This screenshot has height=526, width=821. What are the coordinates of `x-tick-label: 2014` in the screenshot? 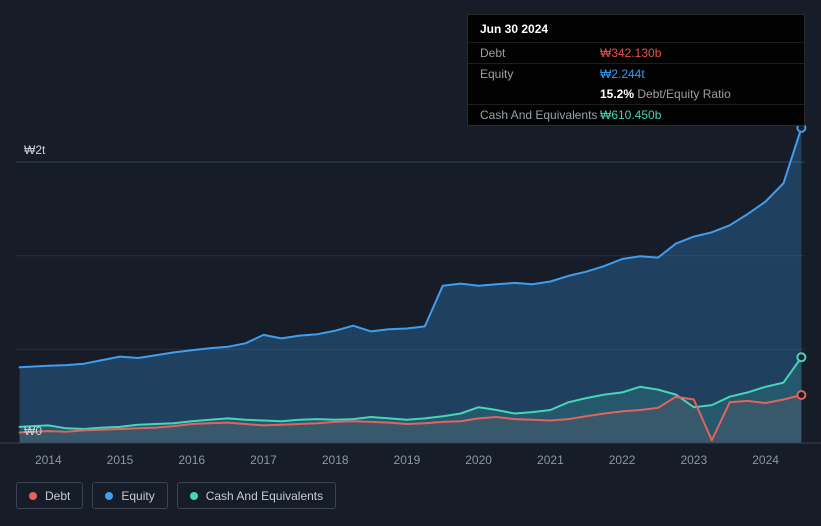 It's located at (48, 460).